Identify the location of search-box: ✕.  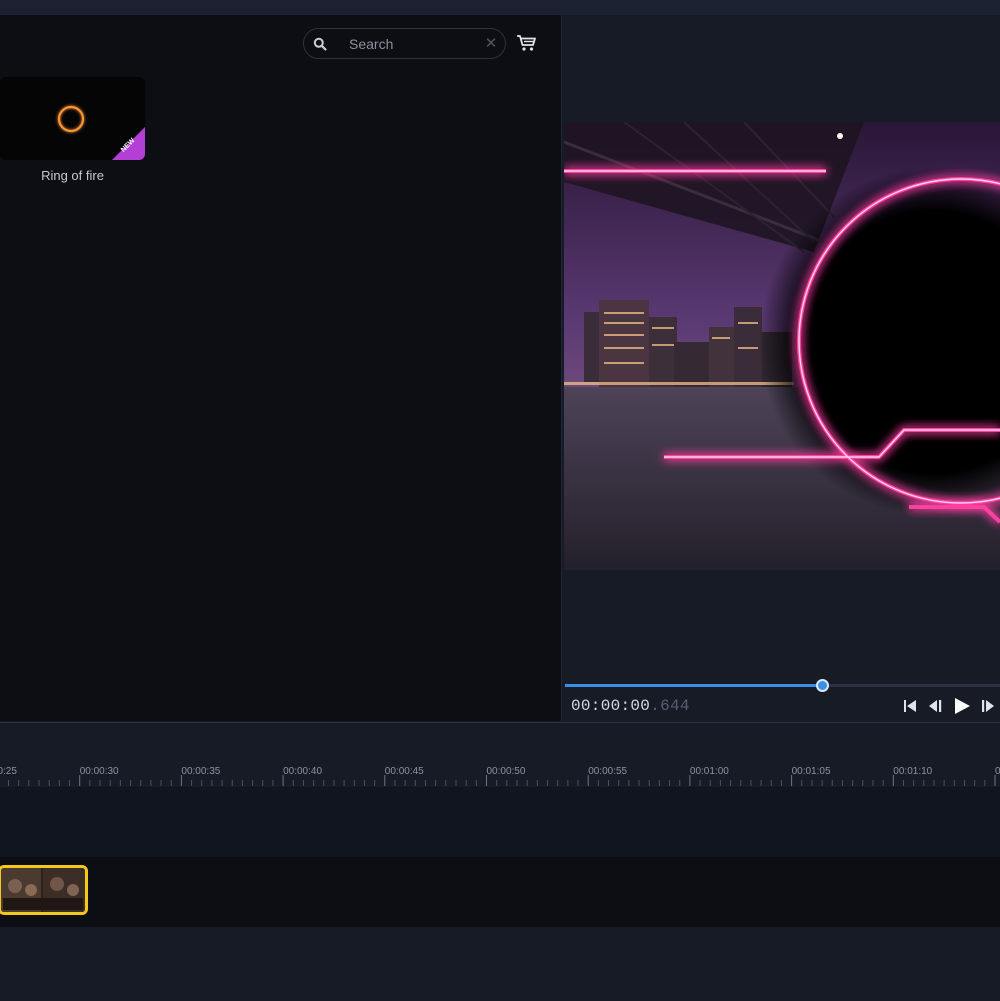
(404, 43).